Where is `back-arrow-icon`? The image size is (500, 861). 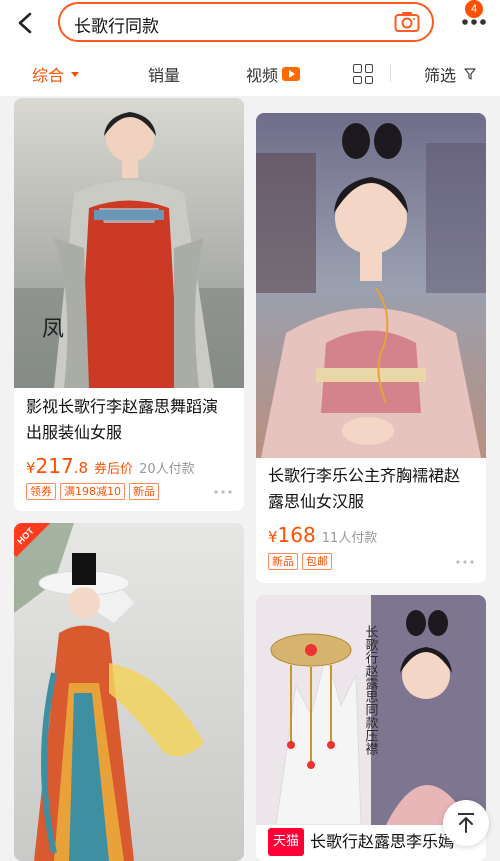
back-arrow-icon is located at coordinates (25, 23).